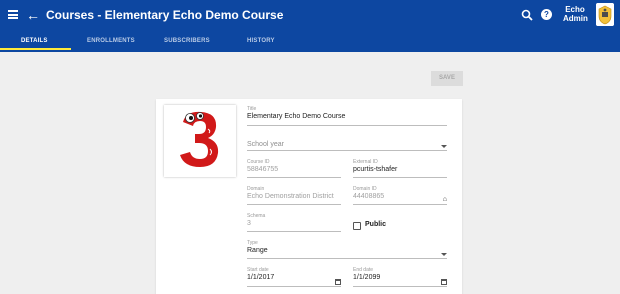  Describe the element at coordinates (310, 42) in the screenshot. I see `tab-bar: DETAILS ENROLLMENTS SUBSCRIBERS HISTORY` at that location.